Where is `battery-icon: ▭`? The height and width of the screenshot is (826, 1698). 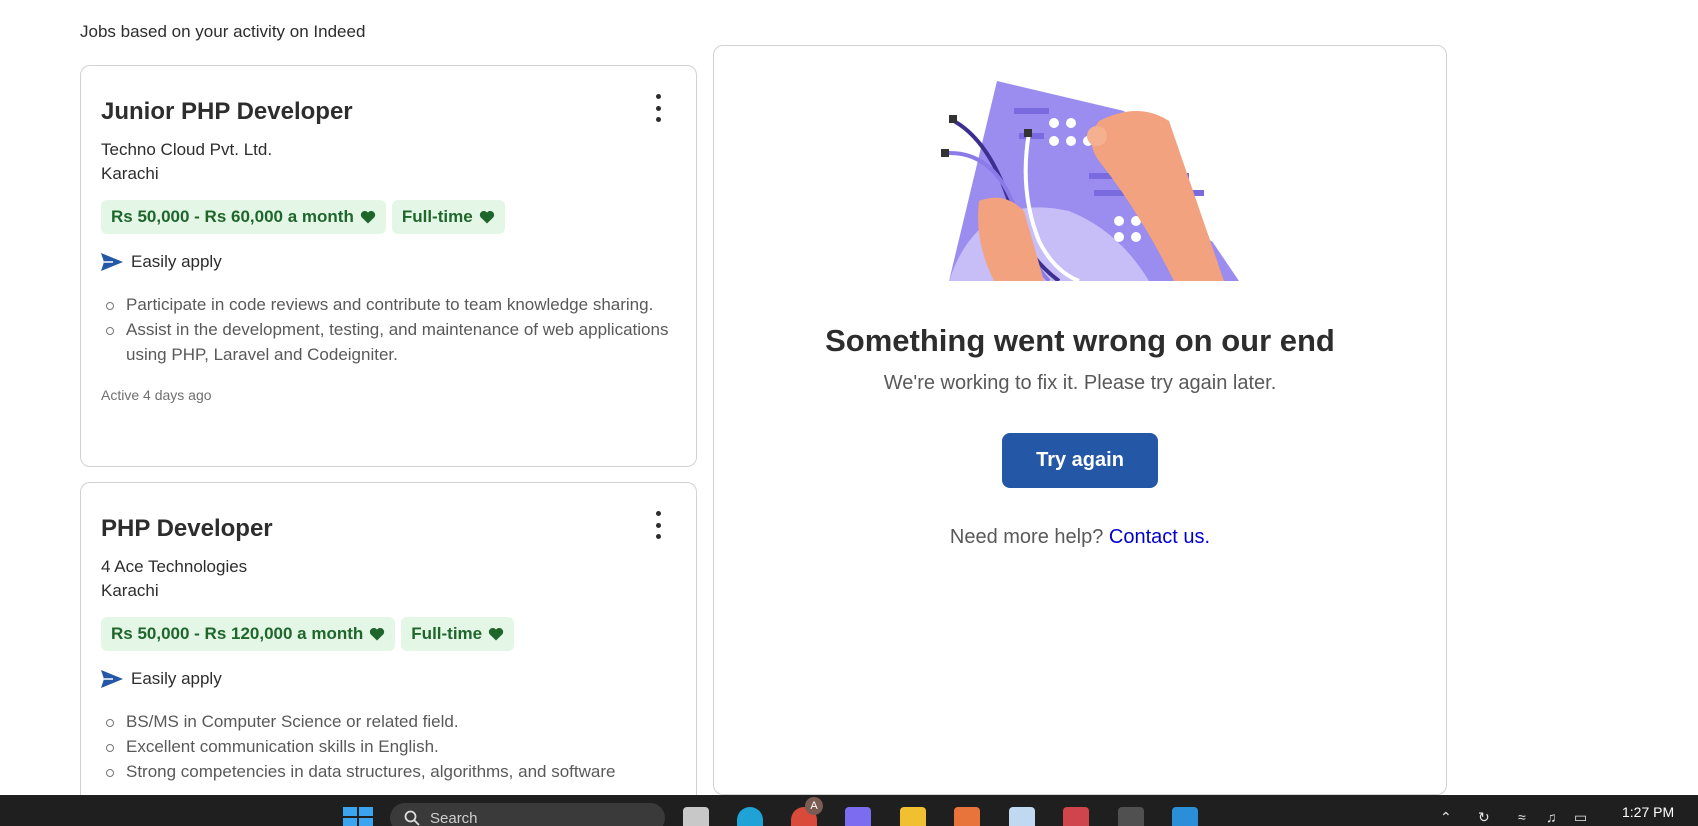 battery-icon: ▭ is located at coordinates (1580, 817).